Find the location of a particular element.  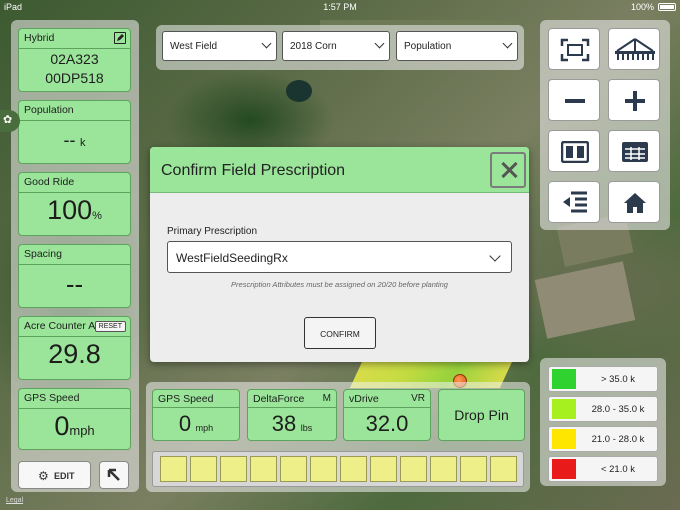

guidance-list-button is located at coordinates (574, 202).